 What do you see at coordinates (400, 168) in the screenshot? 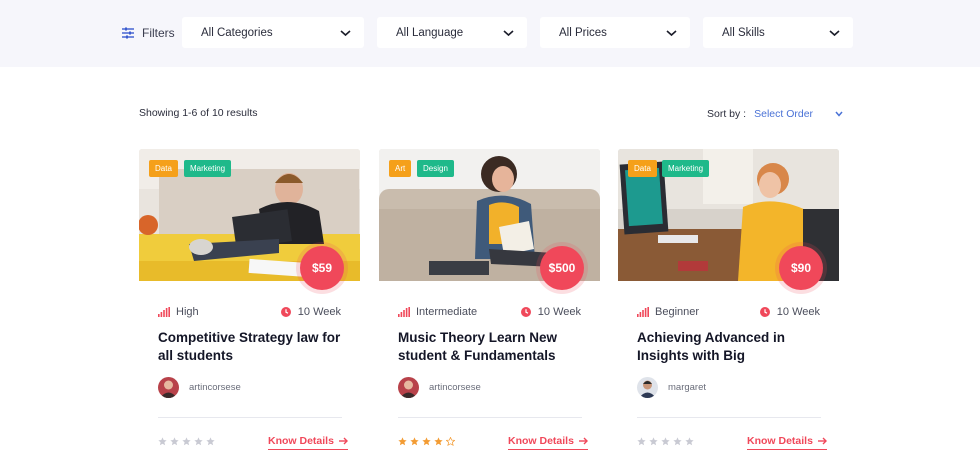
I see `category-tag: Art` at bounding box center [400, 168].